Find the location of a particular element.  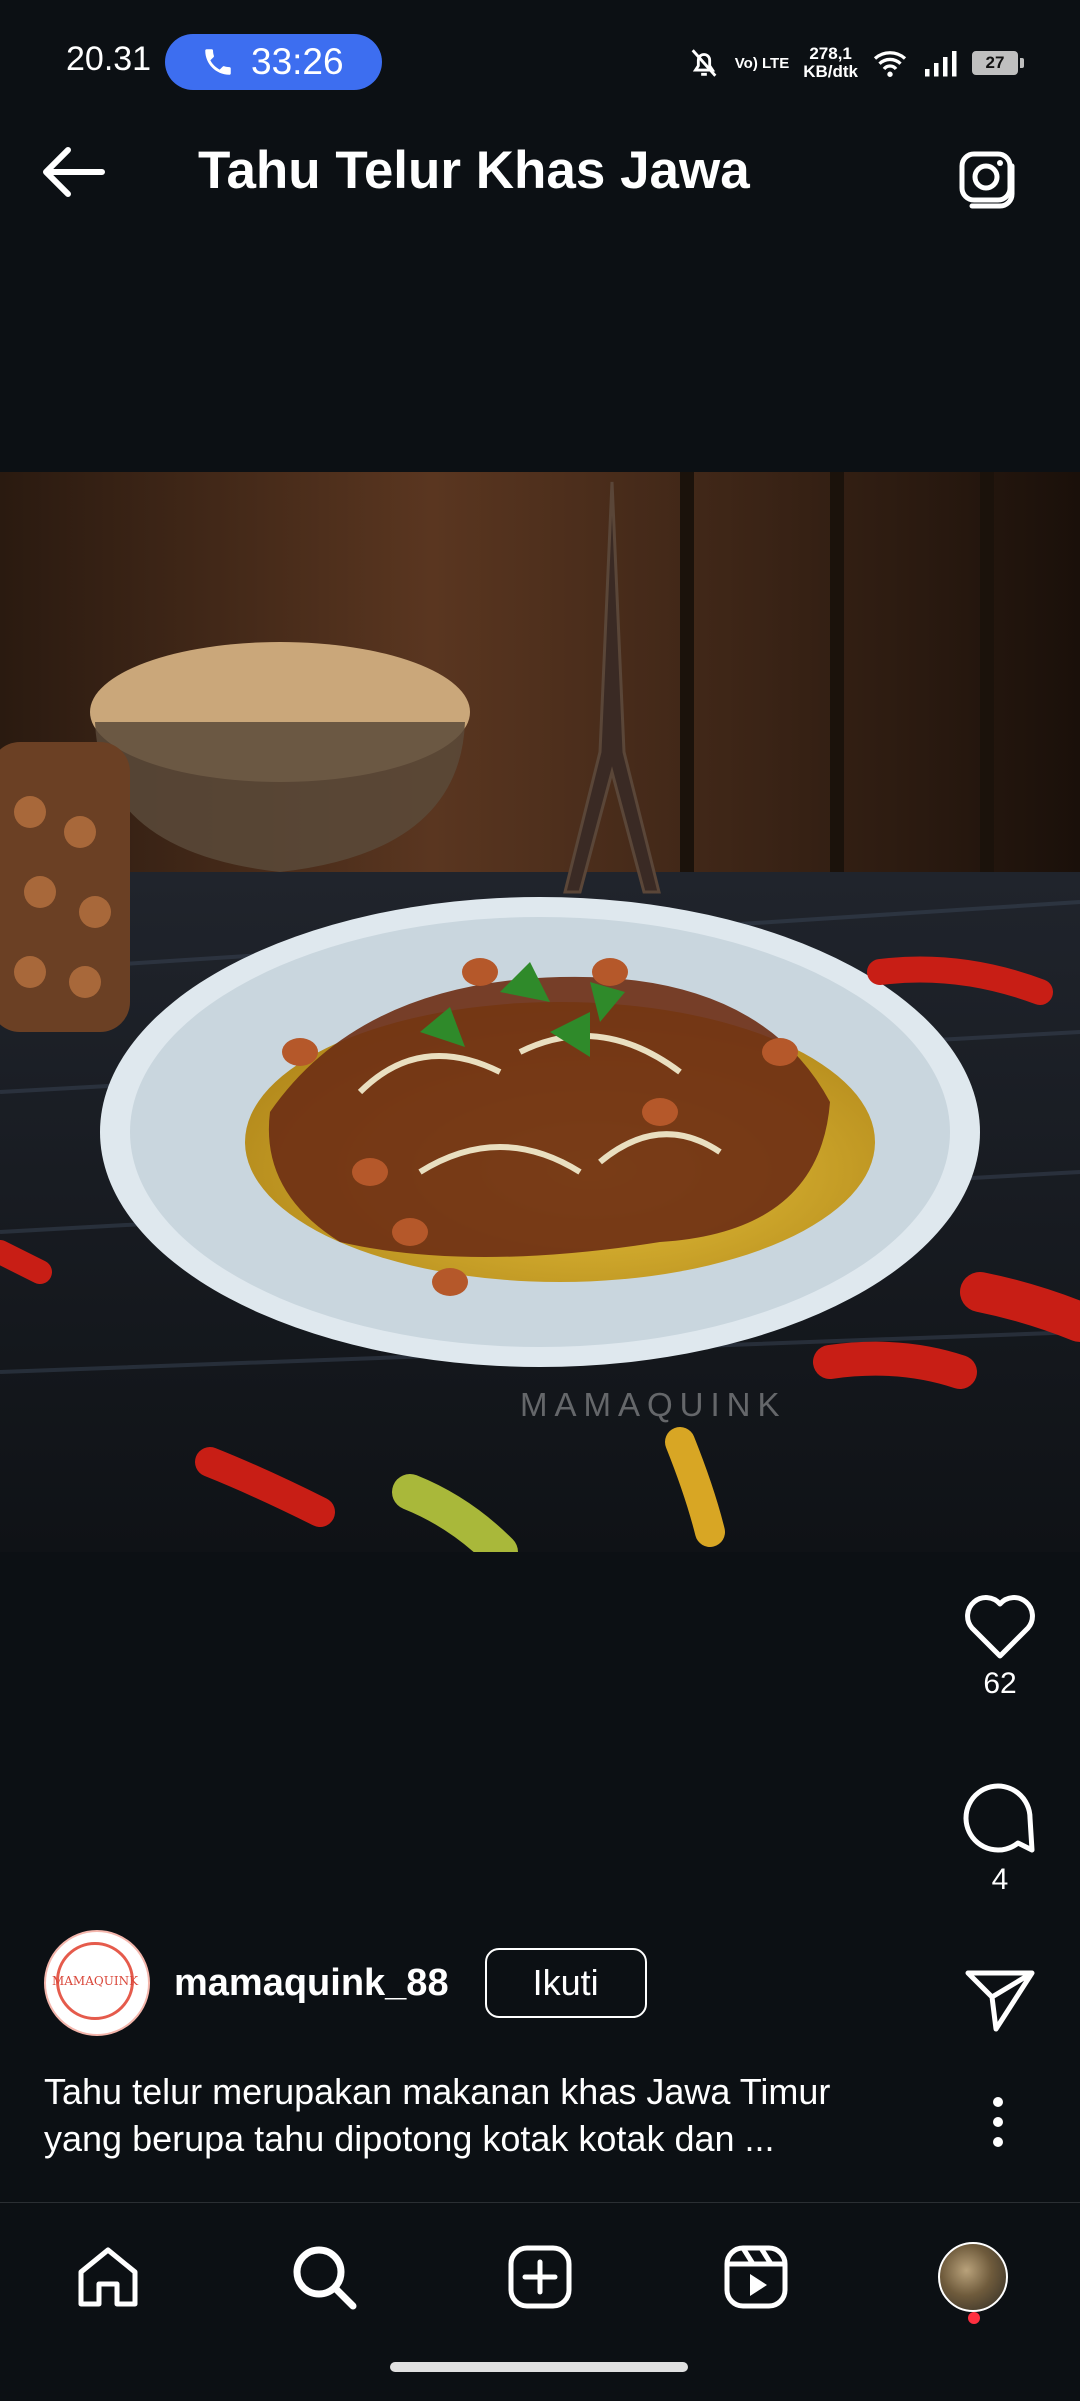

post-header: Tahu Telur Khas Jawa is located at coordinates (540, 172).